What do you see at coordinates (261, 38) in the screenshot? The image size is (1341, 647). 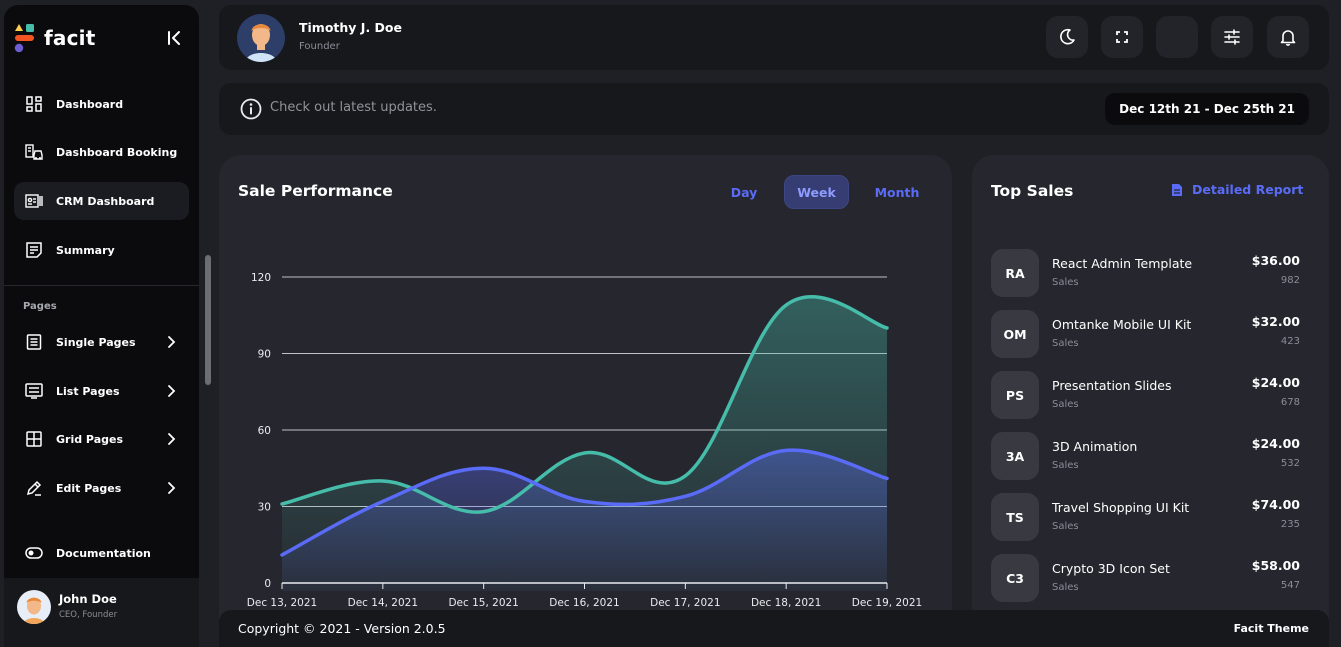 I see `header-avatar` at bounding box center [261, 38].